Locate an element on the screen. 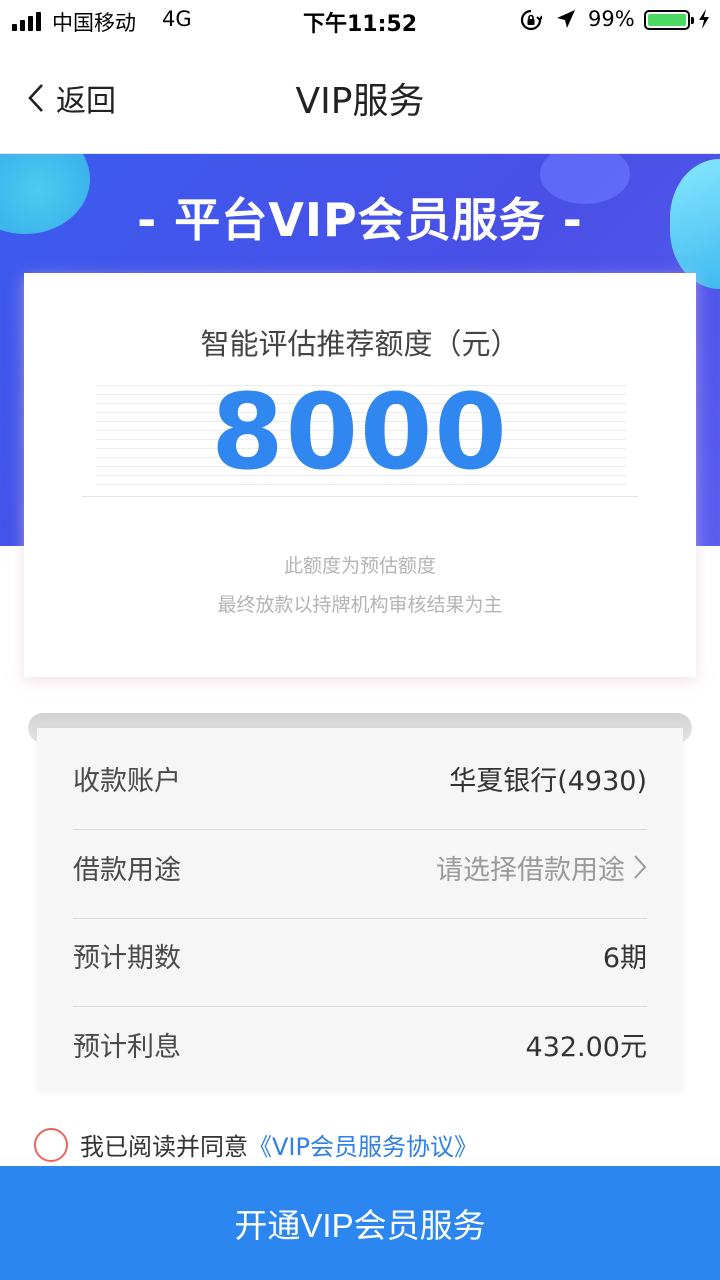  nav-bar: 返回 VIP服务 is located at coordinates (360, 97).